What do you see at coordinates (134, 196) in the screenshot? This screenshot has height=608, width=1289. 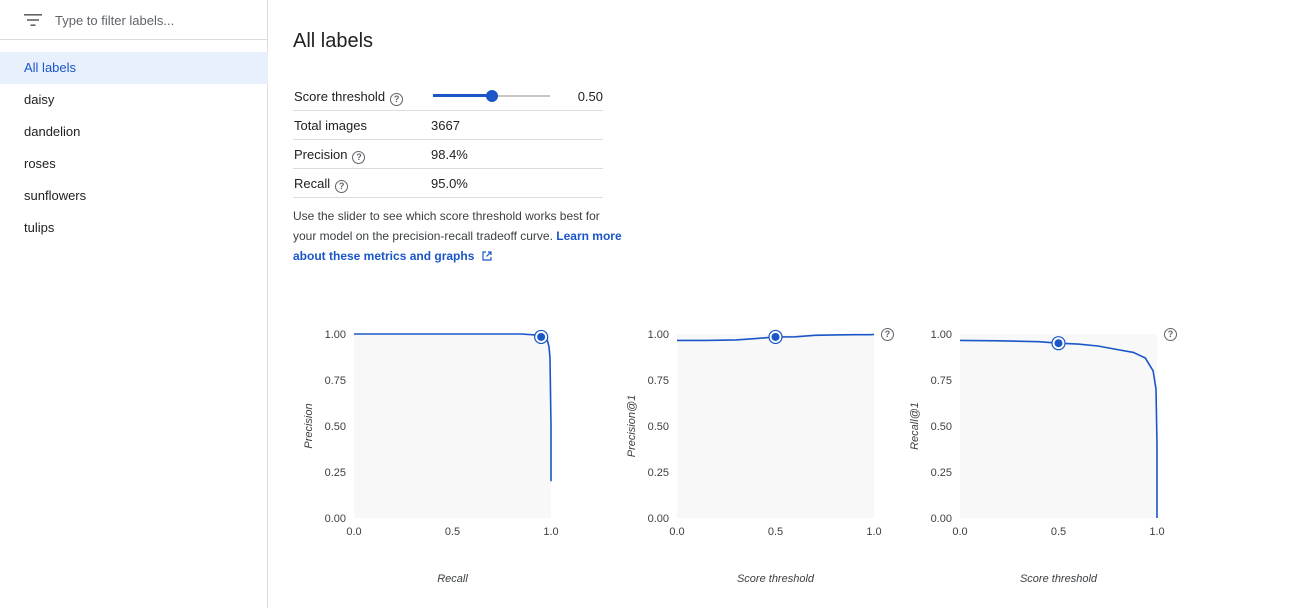 I see `label-item-sunflowers: sunflowers` at bounding box center [134, 196].